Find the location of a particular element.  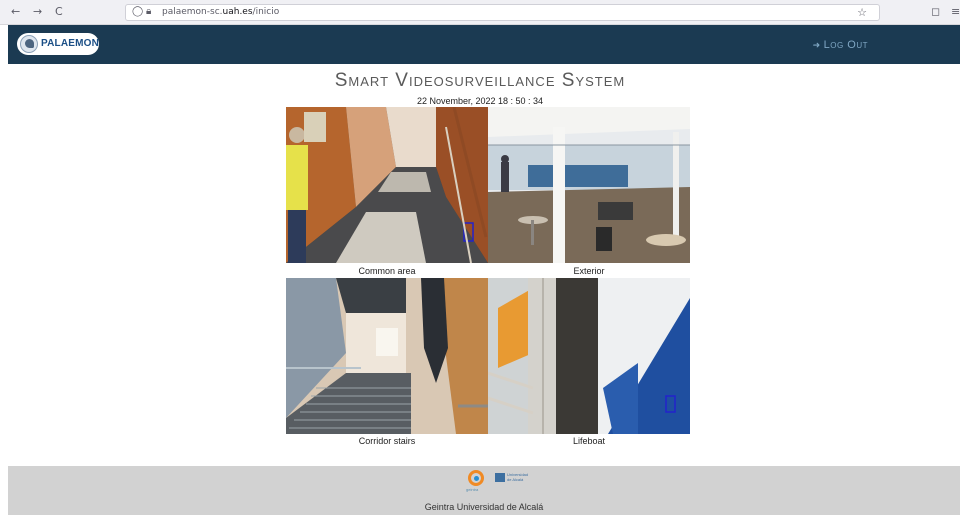

app-header: PALAEMON ➜ Log Out is located at coordinates (484, 44).